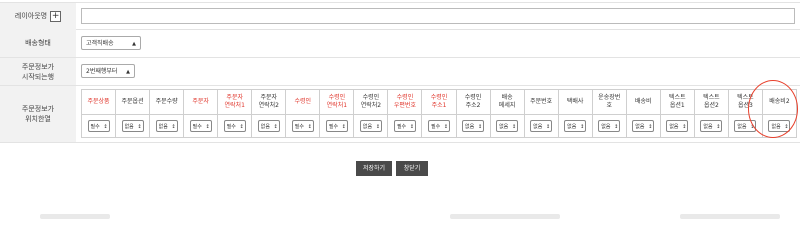  I want to click on delivery-type-row: 배송형태 고객직배송 ▲︎, so click(400, 43).